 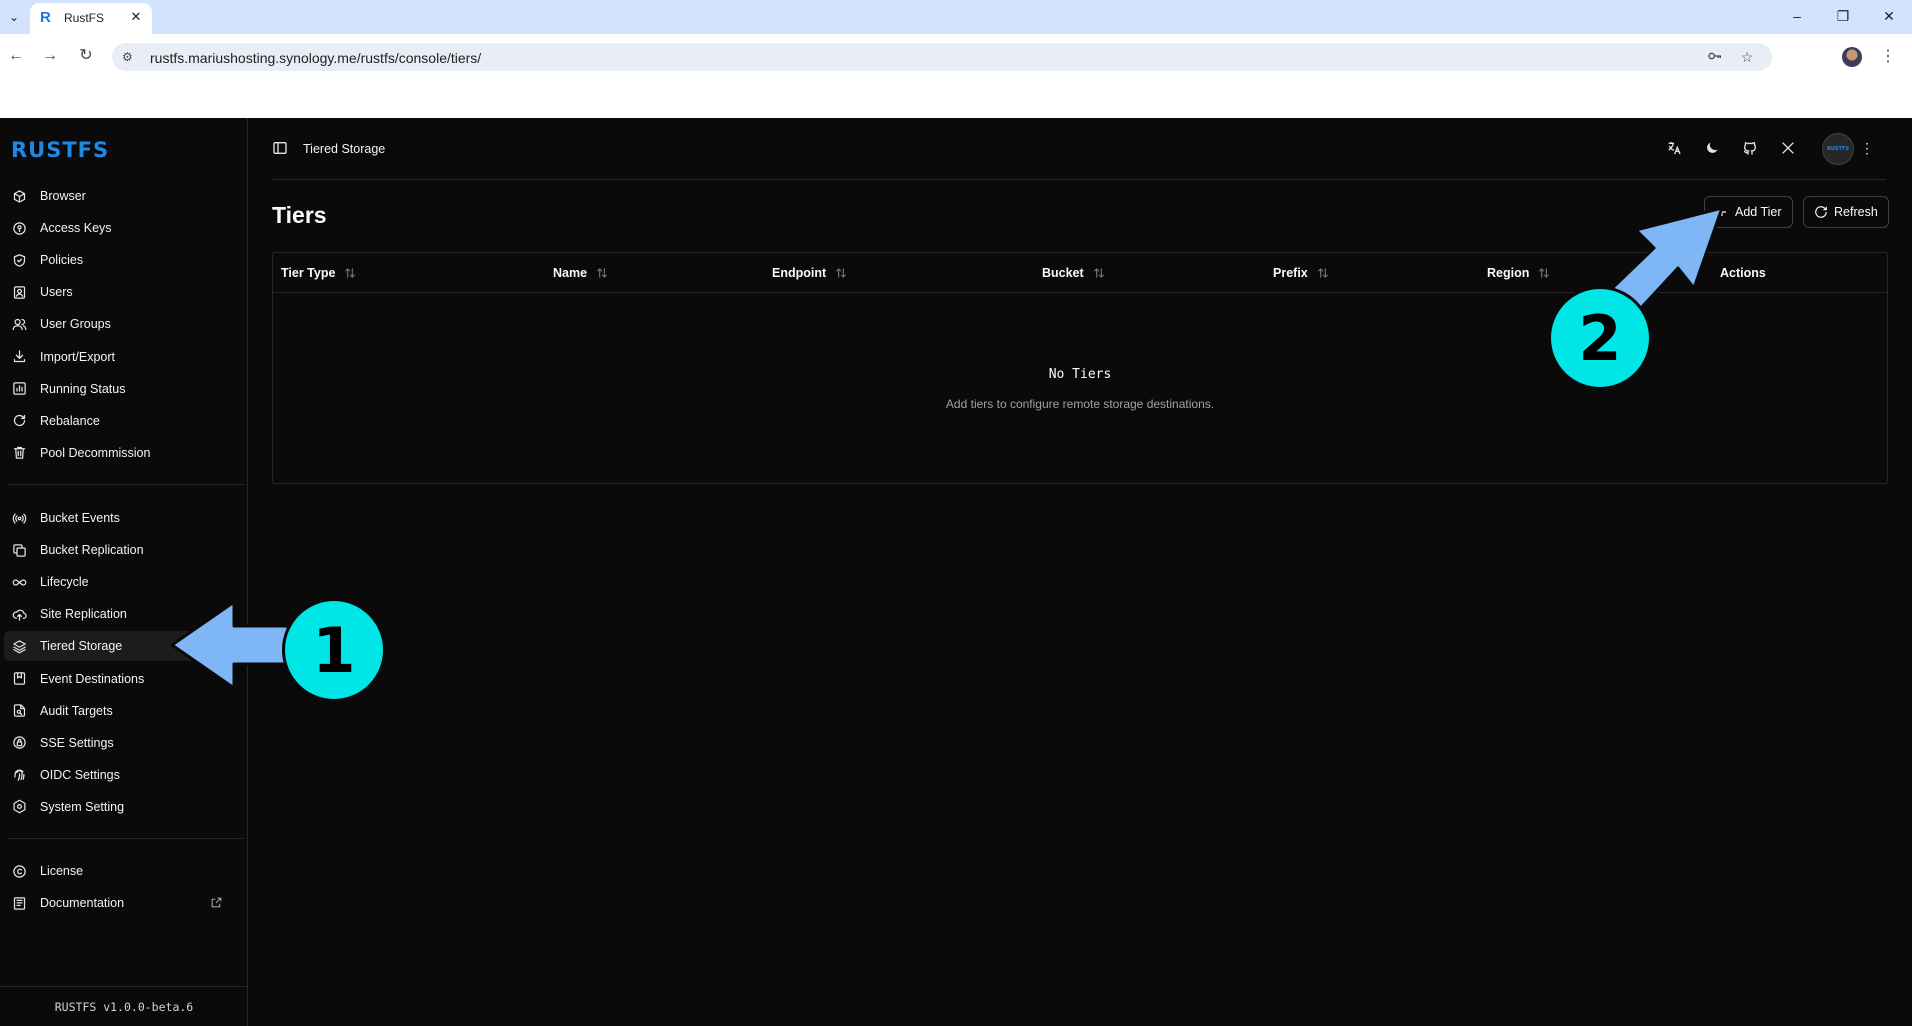 I want to click on sidebar-item-label: Event Destinations, so click(x=92, y=678).